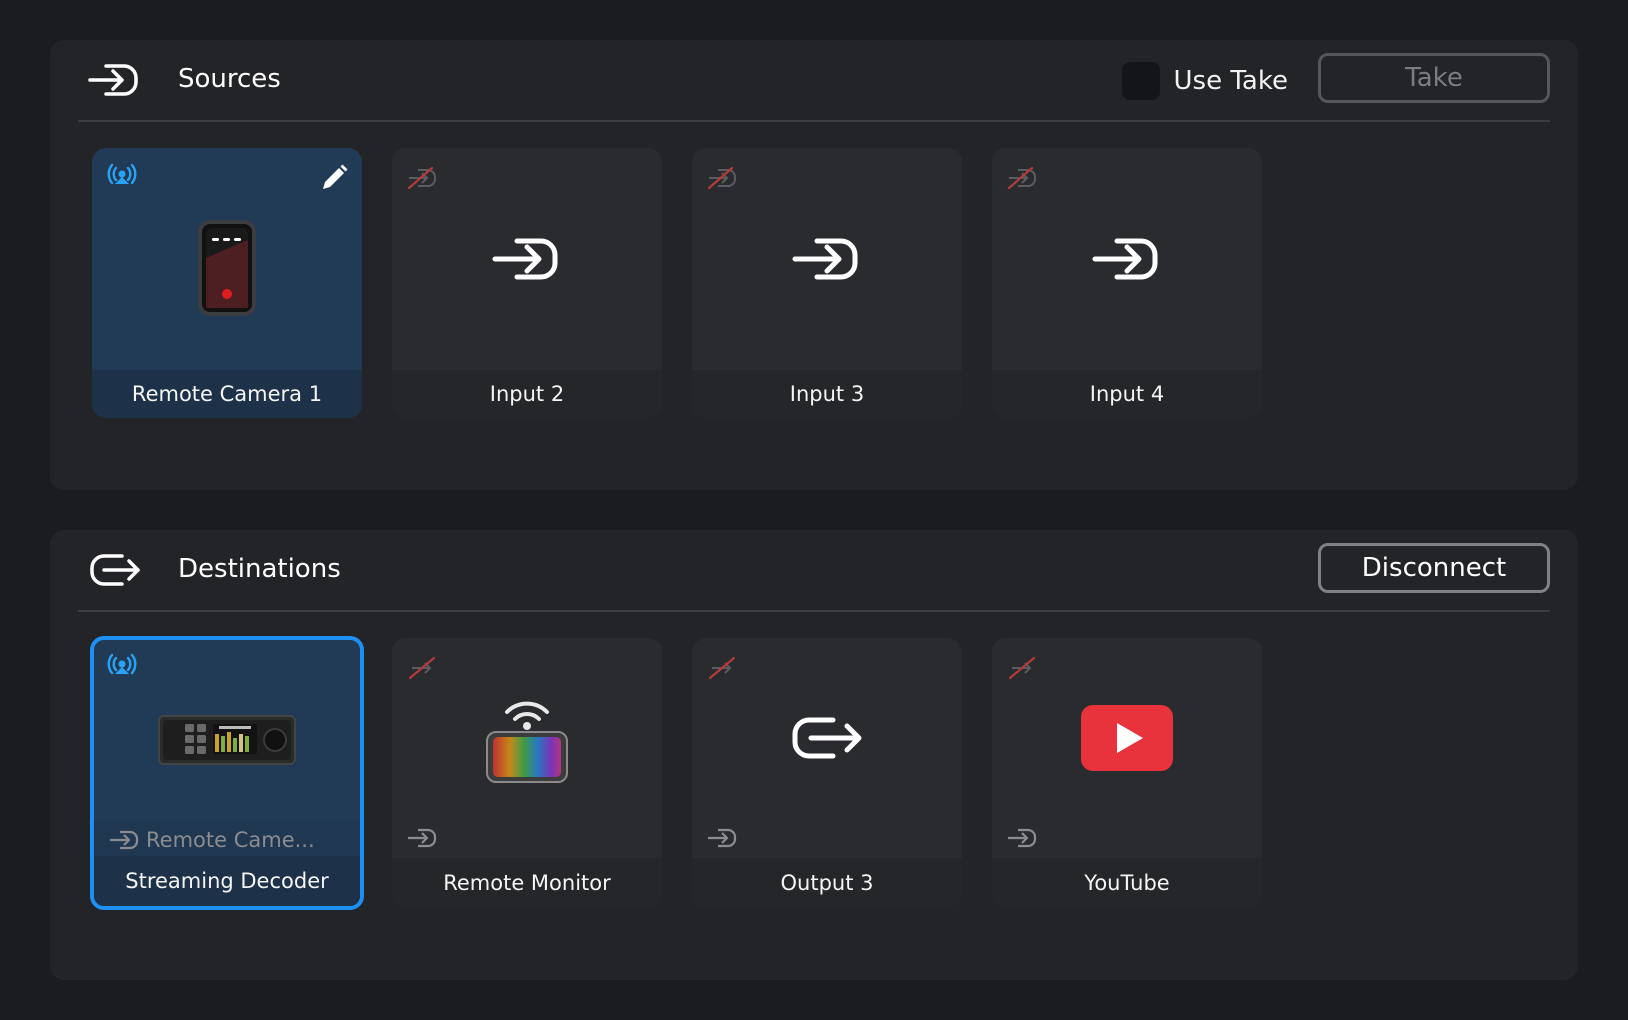  Describe the element at coordinates (334, 178) in the screenshot. I see `pencil-edit-icon` at that location.